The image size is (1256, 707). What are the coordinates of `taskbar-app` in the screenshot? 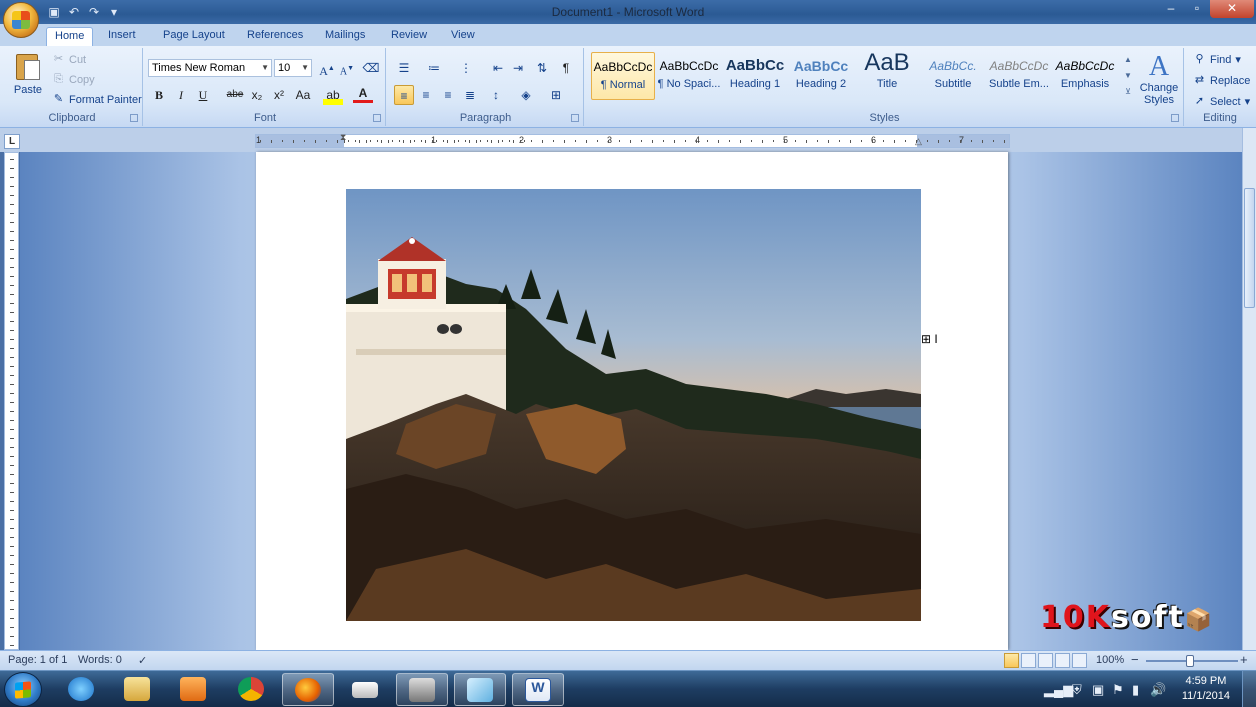 It's located at (366, 689).